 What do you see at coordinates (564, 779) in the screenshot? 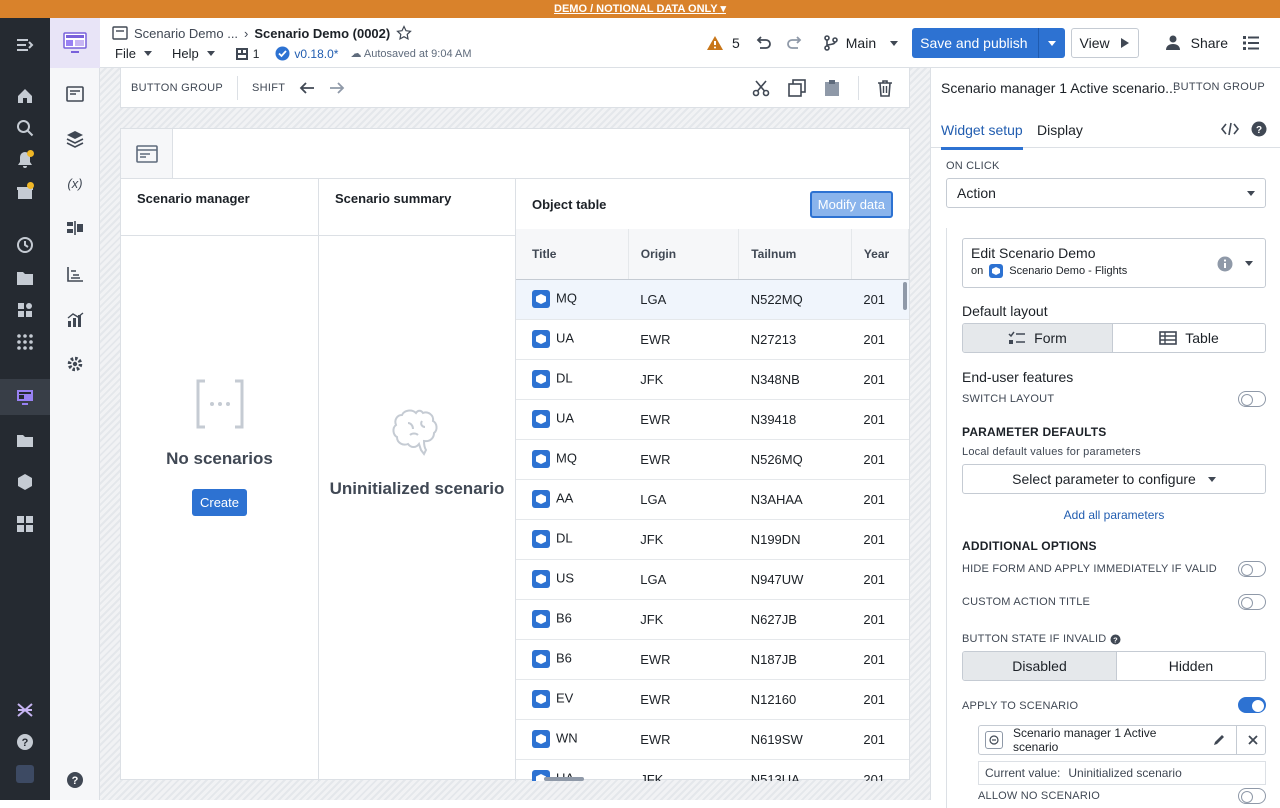
I see `horizontal-scrollbar` at bounding box center [564, 779].